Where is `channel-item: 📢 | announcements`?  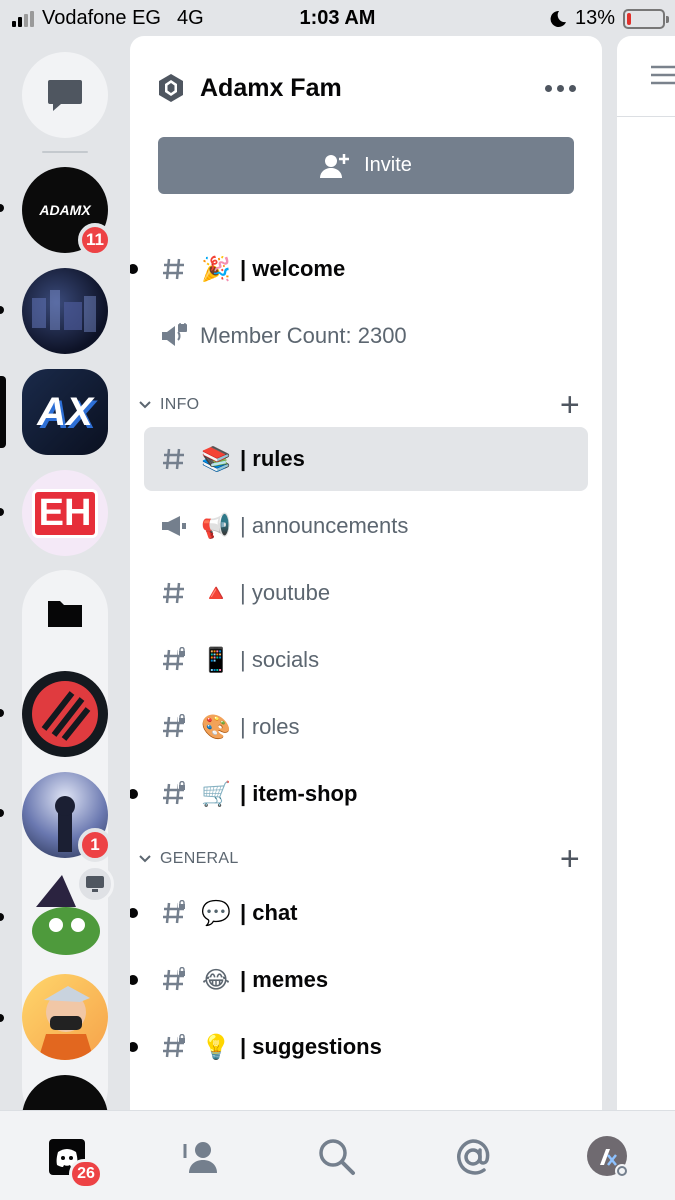
channel-item: 📢 | announcements is located at coordinates (366, 526).